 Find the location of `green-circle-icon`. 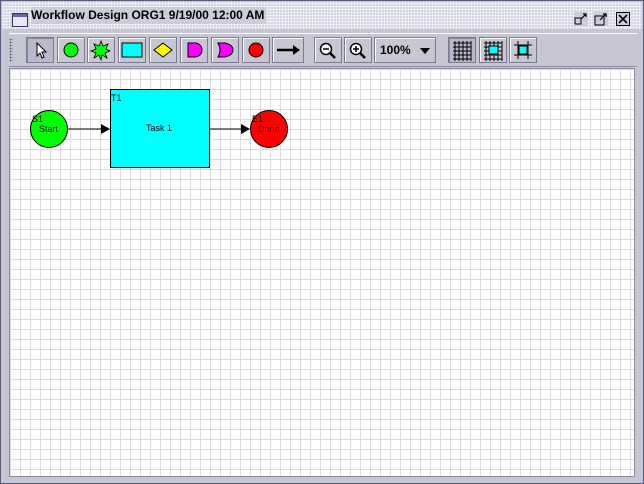

green-circle-icon is located at coordinates (71, 50).